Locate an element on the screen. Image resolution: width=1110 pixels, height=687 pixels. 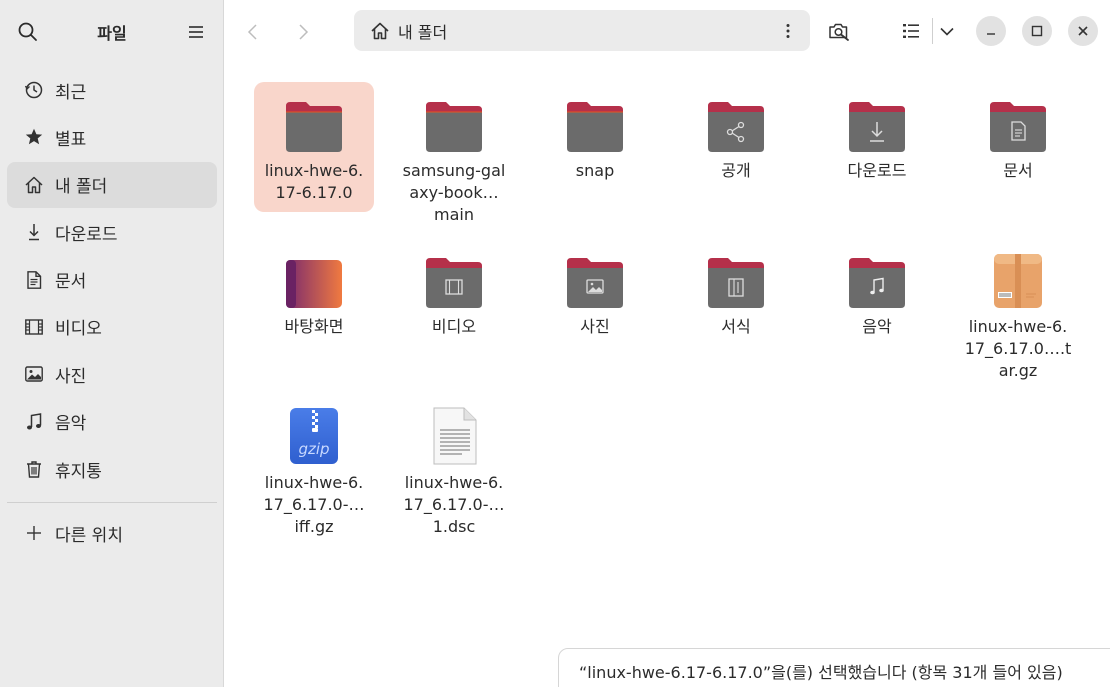
sidebar-item-trash: 휴지통 is located at coordinates (112, 469).